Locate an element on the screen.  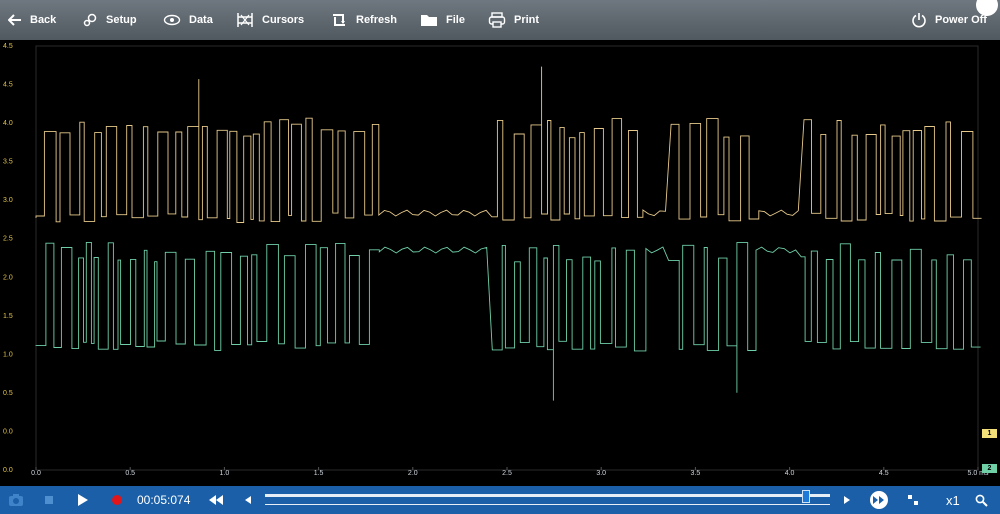
x-tick-label: 4.0 is located at coordinates (790, 473).